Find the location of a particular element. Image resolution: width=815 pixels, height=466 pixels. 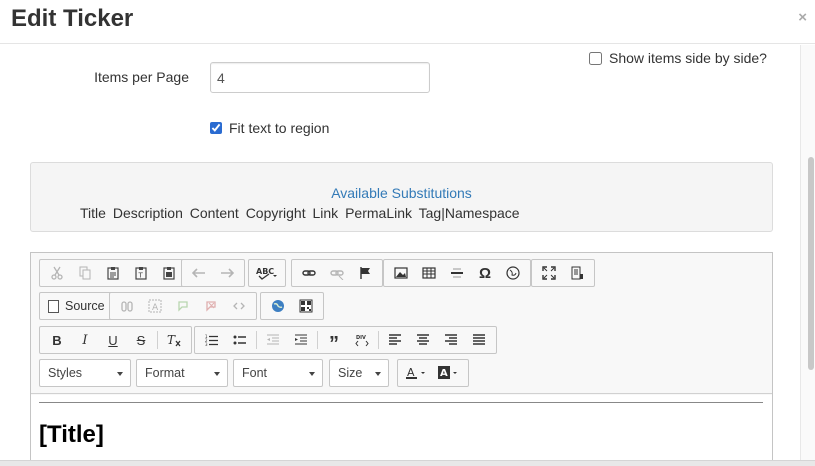

link-icon is located at coordinates (309, 273).